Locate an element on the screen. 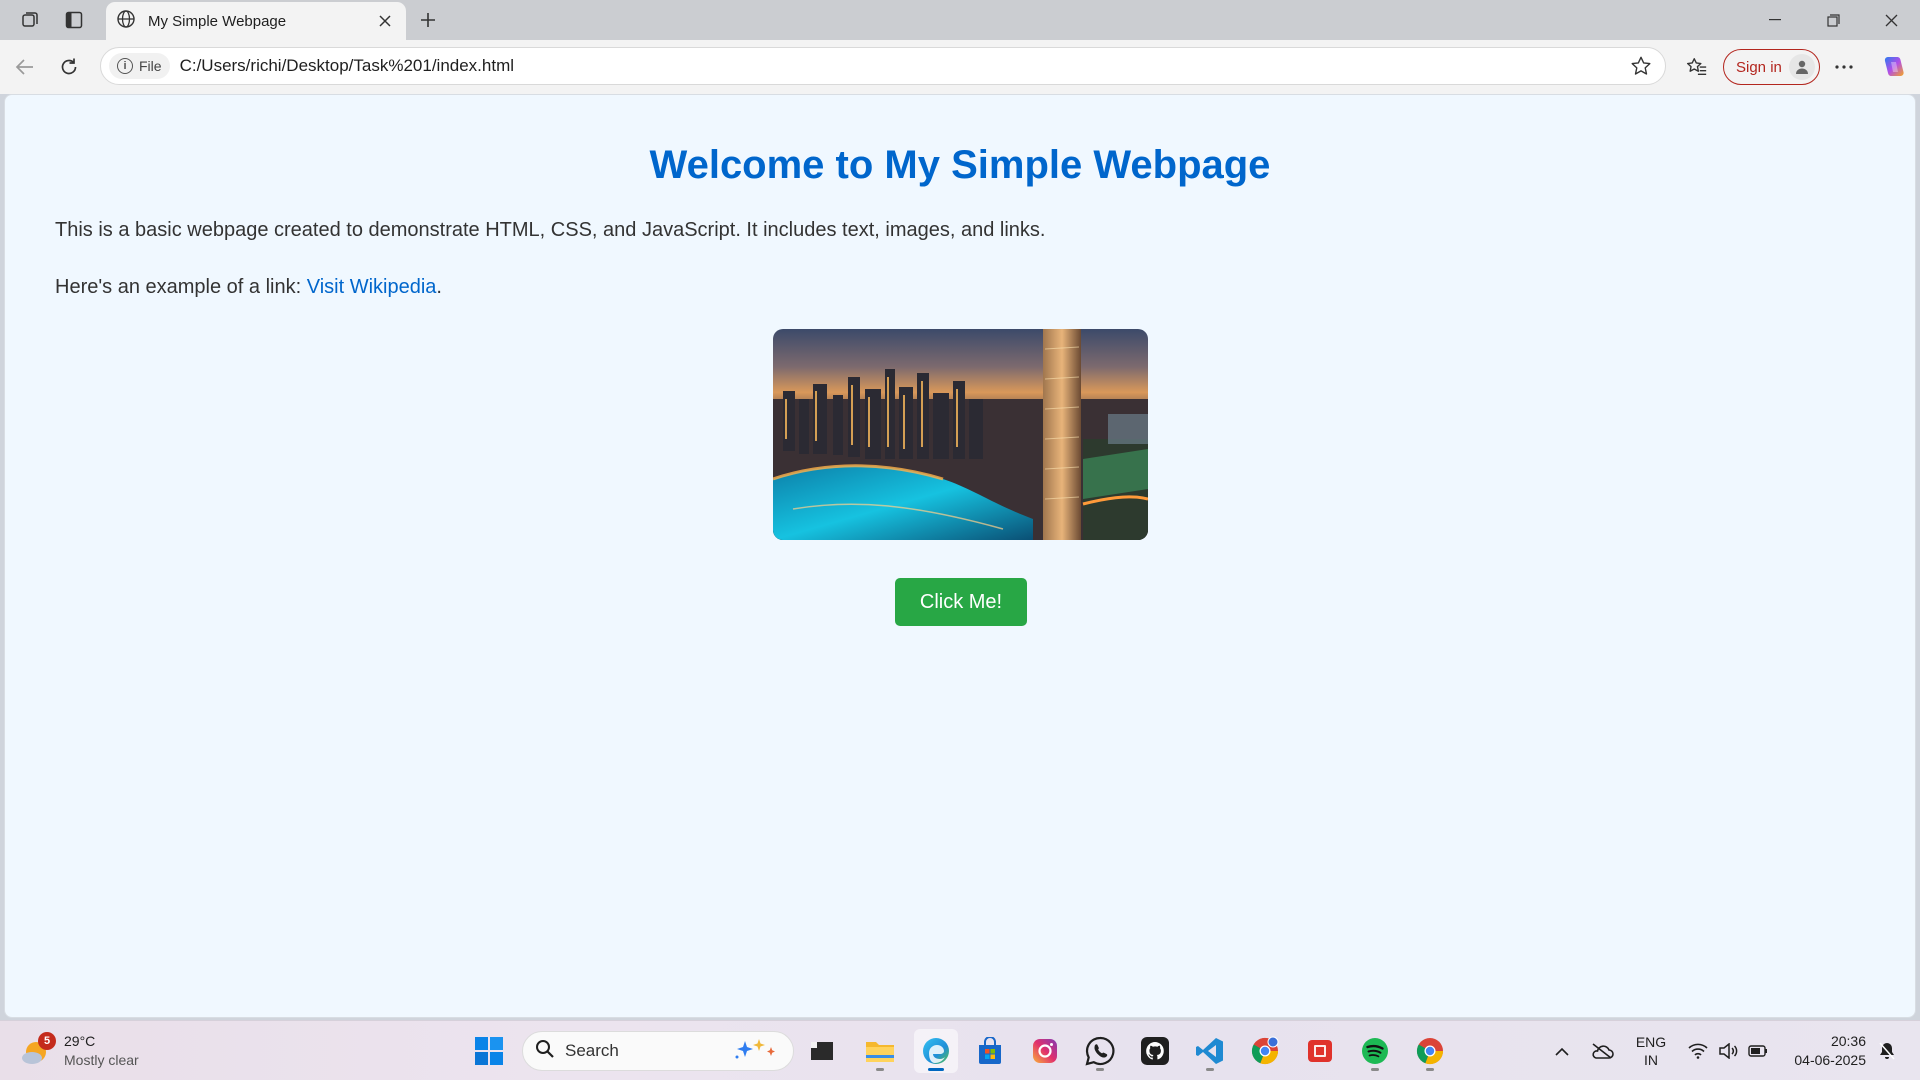 The image size is (1920, 1080). close-window-icon is located at coordinates (1891, 20).